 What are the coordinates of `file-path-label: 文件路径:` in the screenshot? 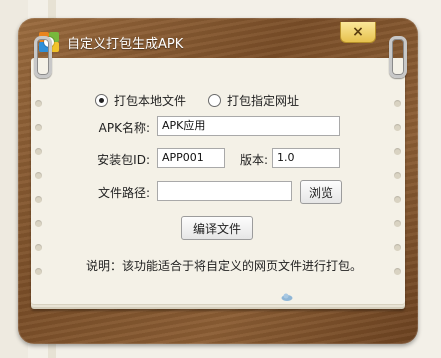 It's located at (123, 193).